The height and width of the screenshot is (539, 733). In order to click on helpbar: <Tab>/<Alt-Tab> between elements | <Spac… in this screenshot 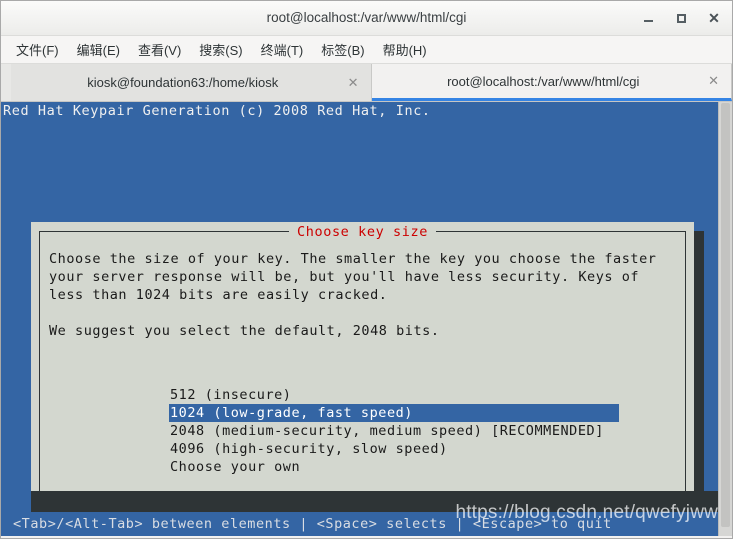, I will do `click(366, 524)`.